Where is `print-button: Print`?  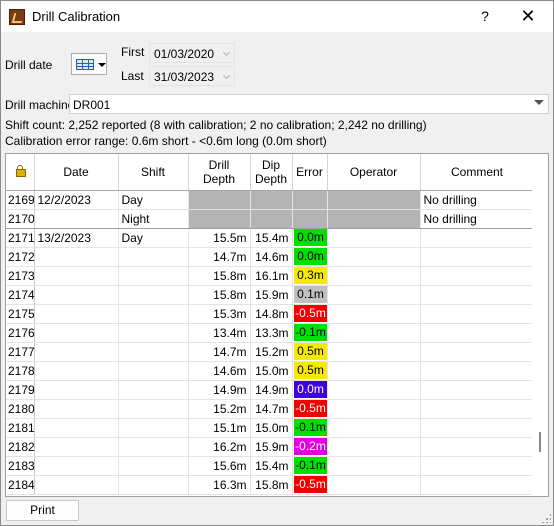 print-button: Print is located at coordinates (42, 510).